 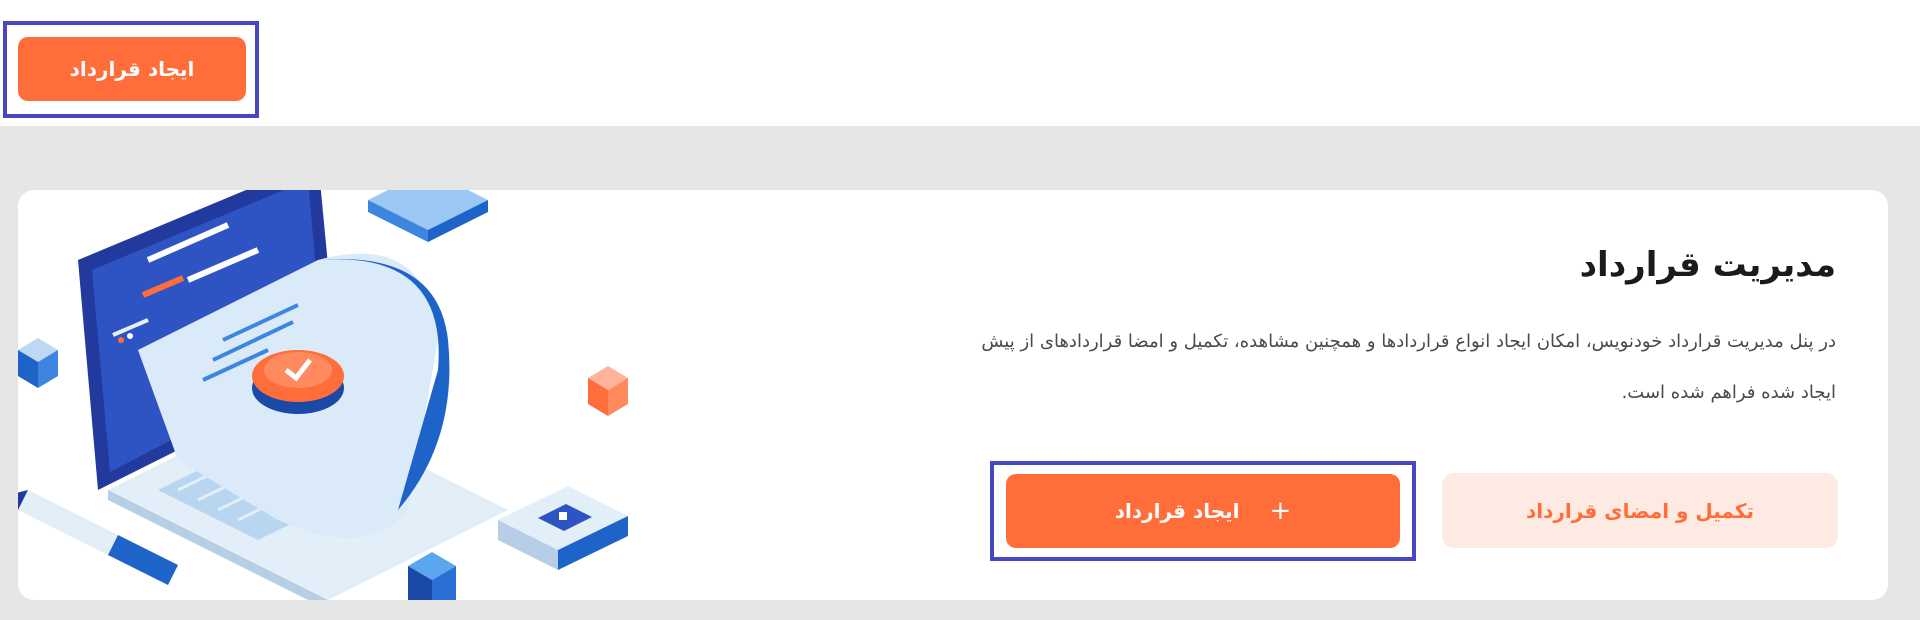 I want to click on cube-bottom, so click(x=432, y=576).